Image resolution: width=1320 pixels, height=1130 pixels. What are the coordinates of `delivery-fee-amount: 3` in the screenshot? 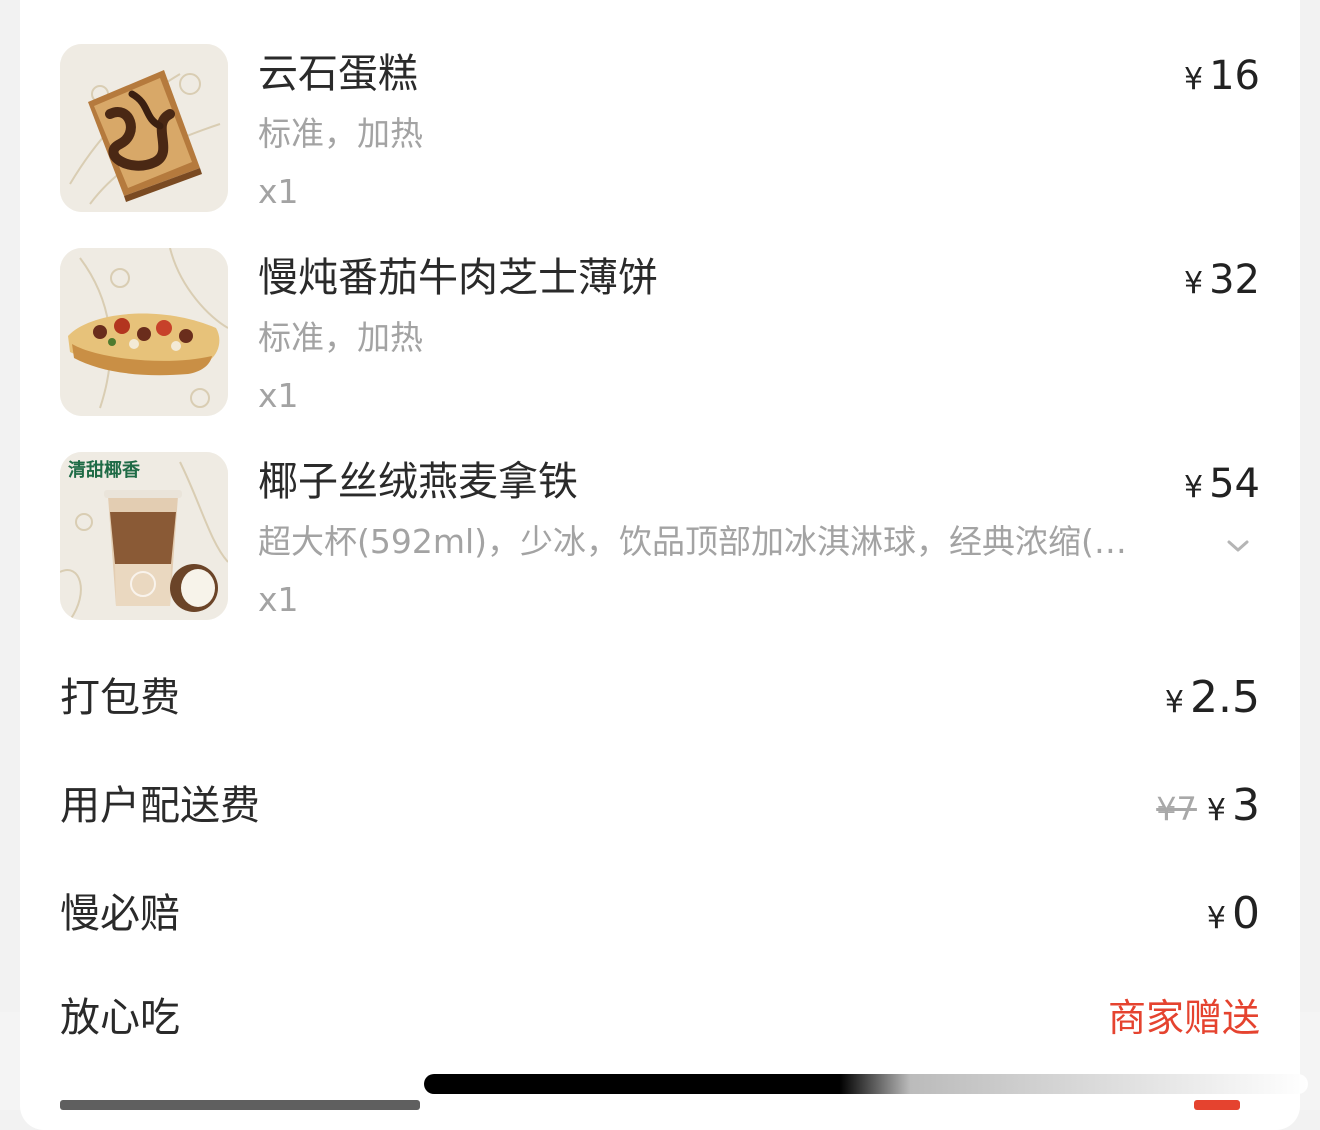 It's located at (1246, 805).